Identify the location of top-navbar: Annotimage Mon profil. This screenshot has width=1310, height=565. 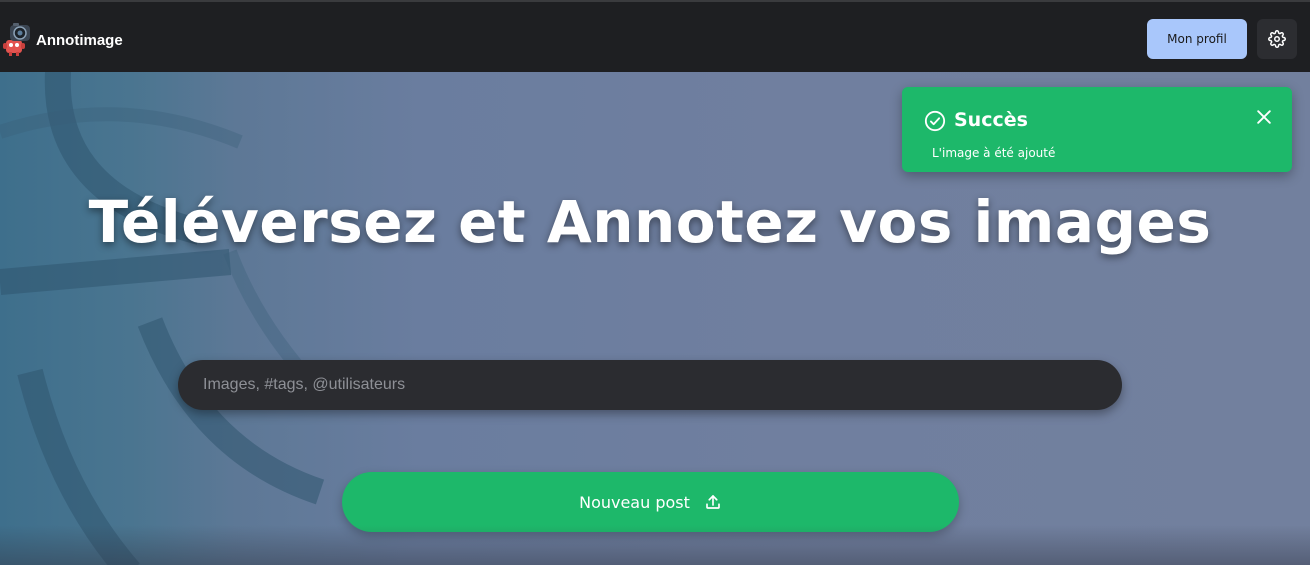
(655, 36).